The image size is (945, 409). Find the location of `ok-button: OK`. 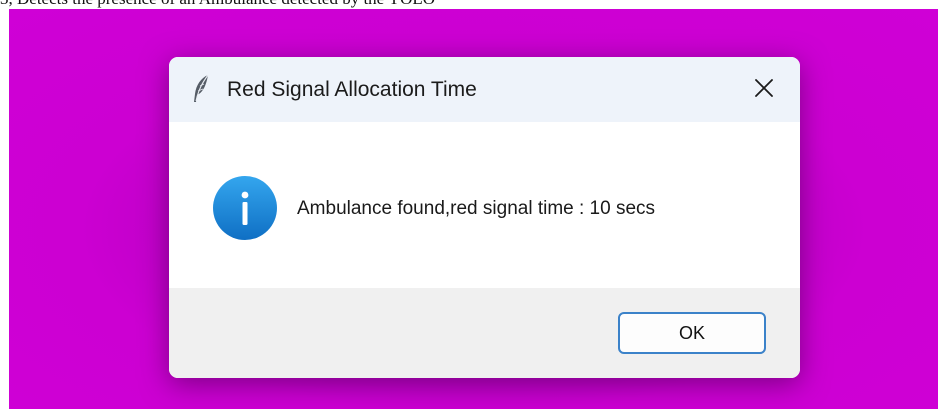

ok-button: OK is located at coordinates (692, 333).